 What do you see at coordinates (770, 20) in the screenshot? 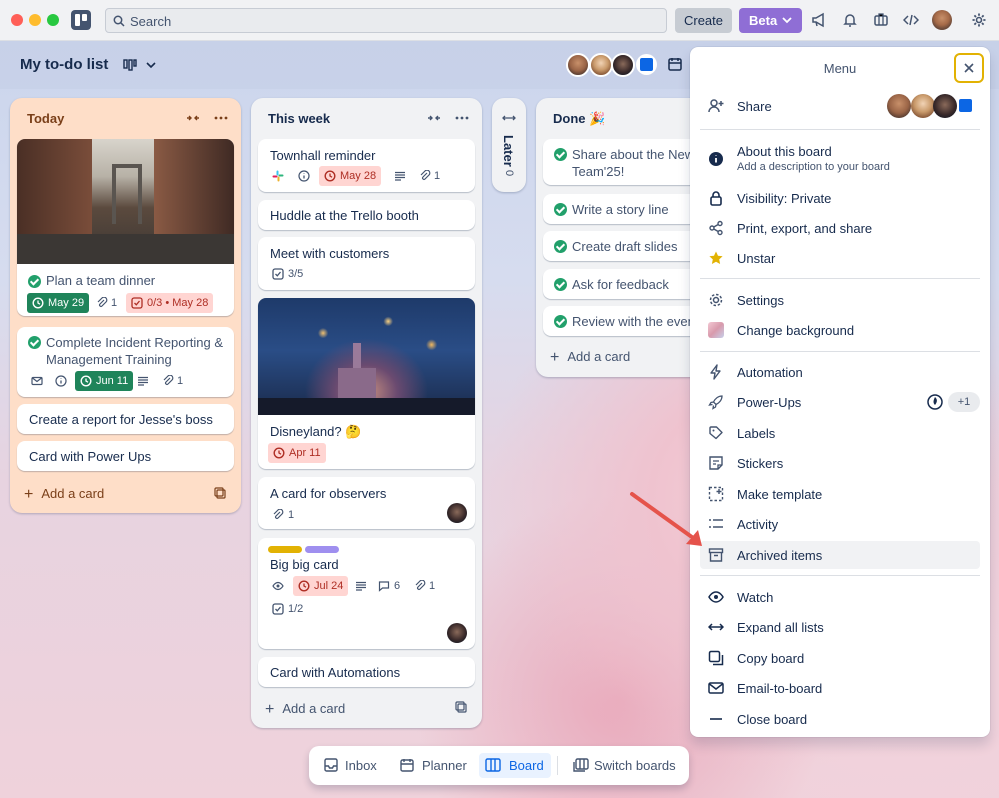
I see `beta-button: Beta` at bounding box center [770, 20].